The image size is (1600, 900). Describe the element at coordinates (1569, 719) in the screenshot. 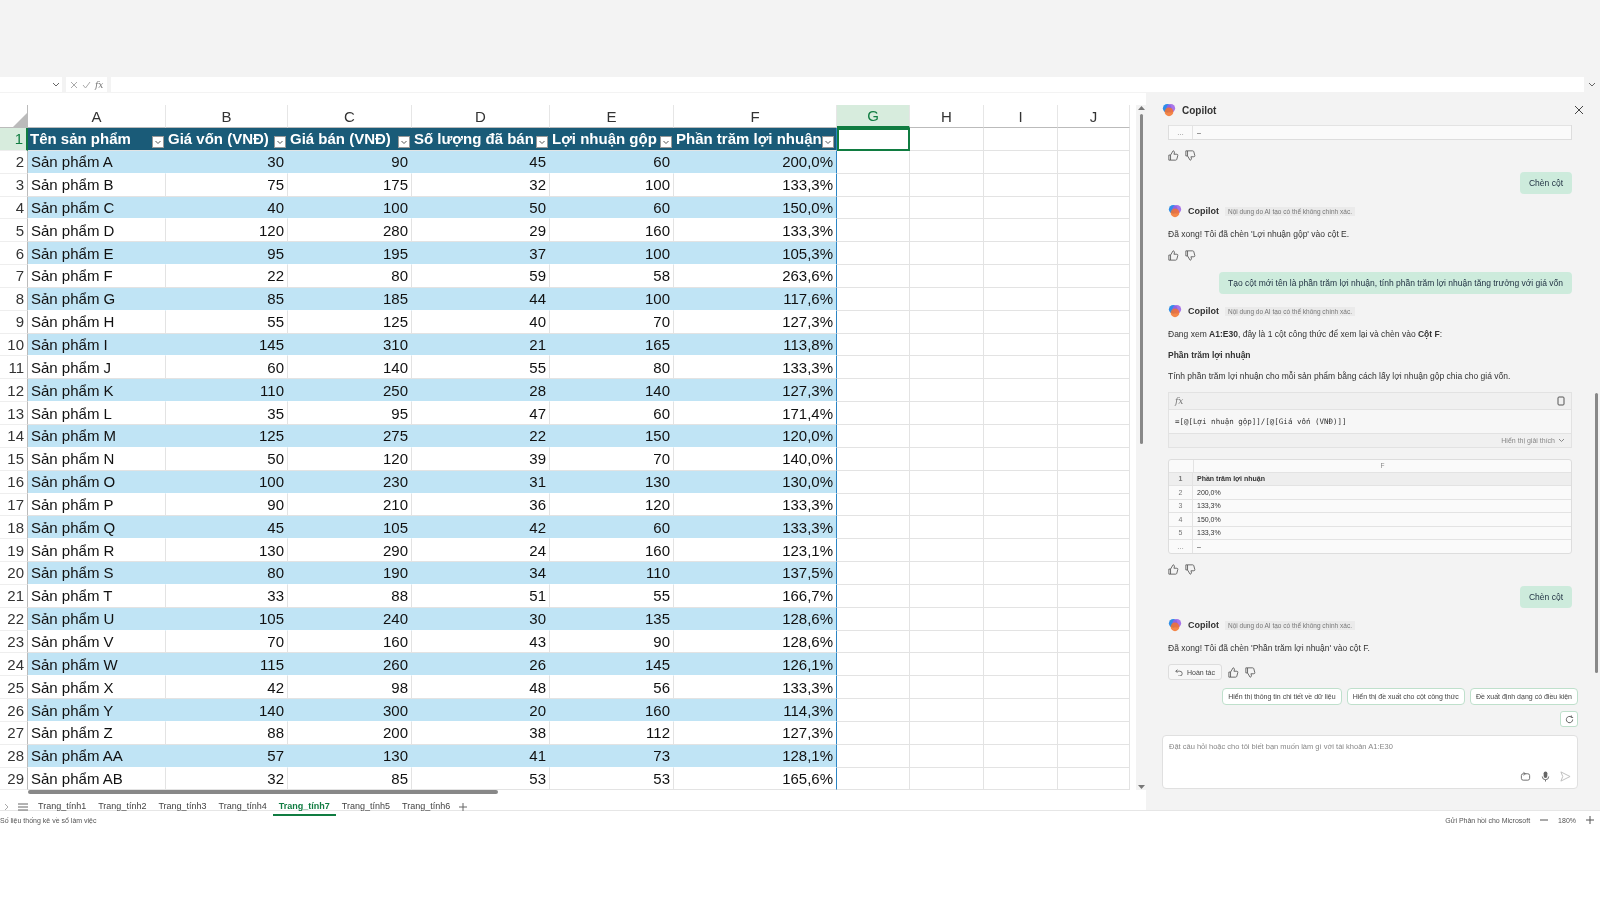

I see `refresh-button` at that location.